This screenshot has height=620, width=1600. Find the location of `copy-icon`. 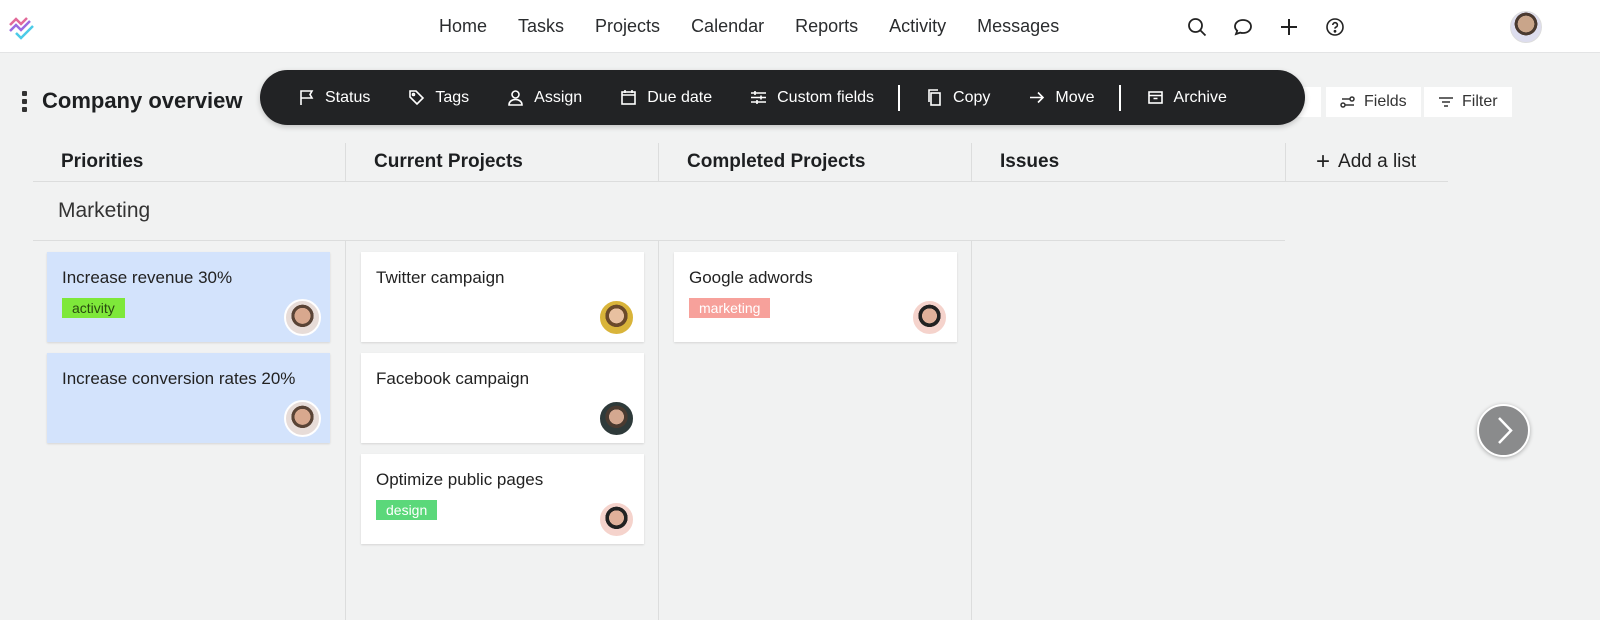

copy-icon is located at coordinates (934, 97).